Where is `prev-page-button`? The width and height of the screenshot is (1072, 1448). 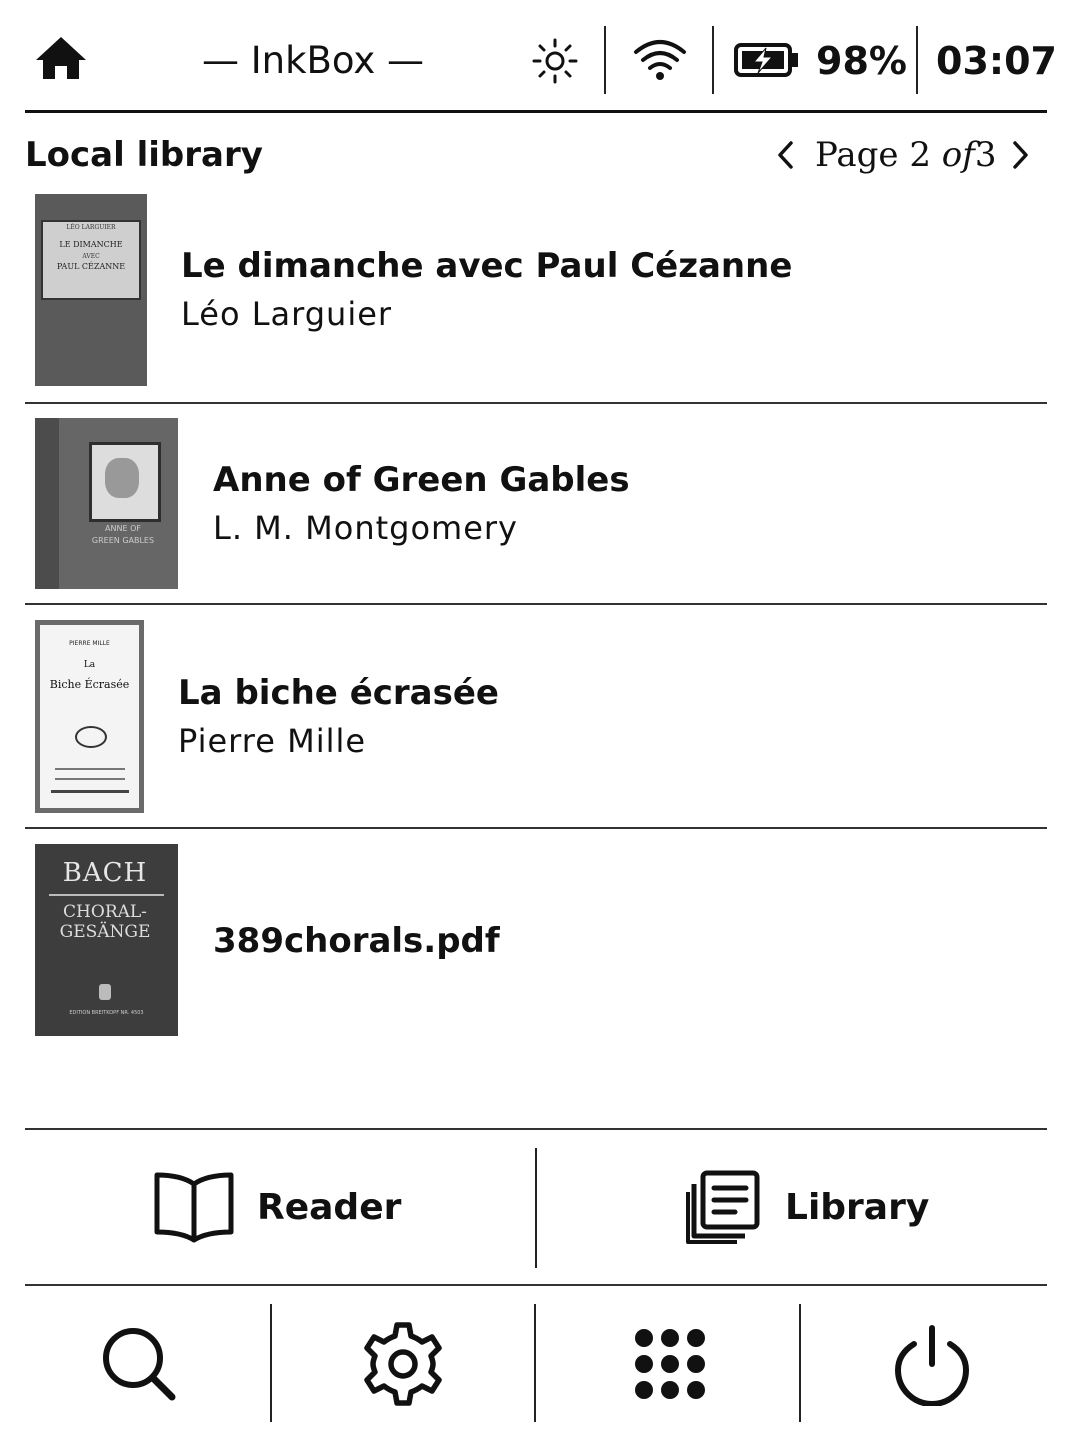 prev-page-button is located at coordinates (786, 155).